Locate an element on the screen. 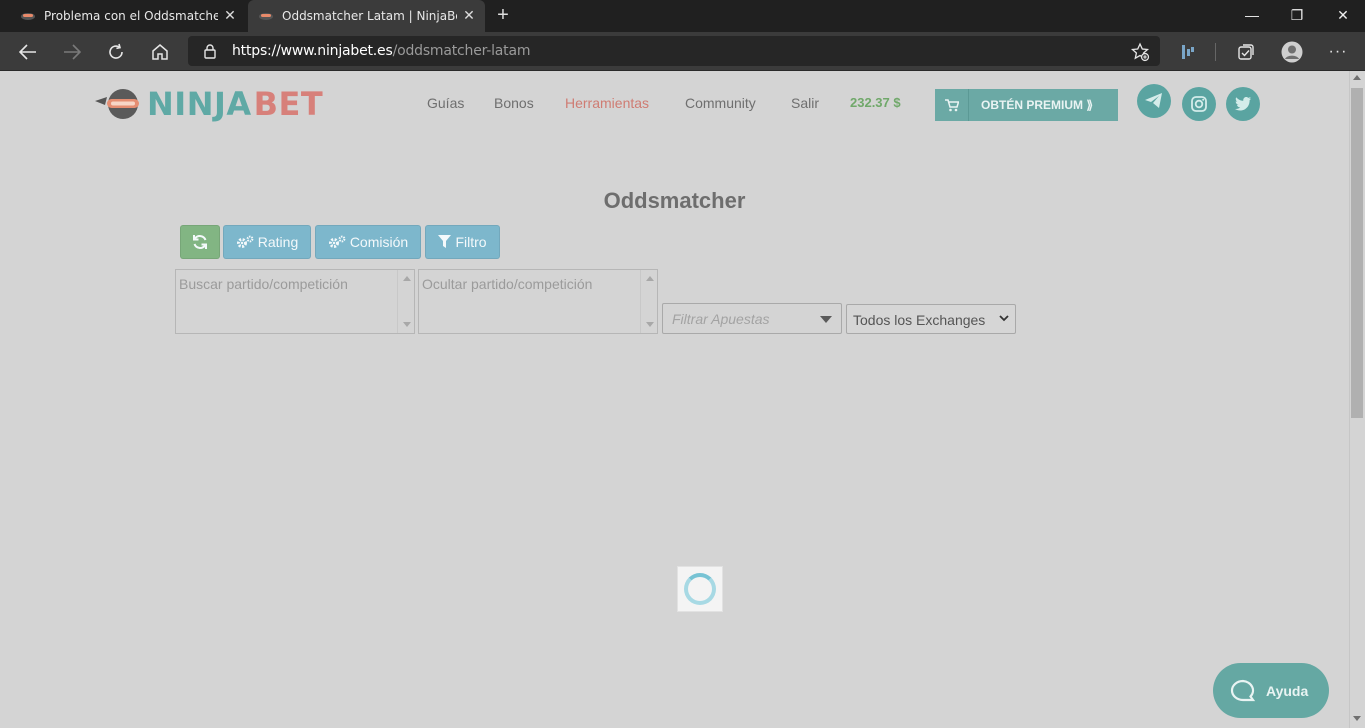 The height and width of the screenshot is (728, 1365). premium-button: OBTÉN PREMIUM ⟫ is located at coordinates (1026, 105).